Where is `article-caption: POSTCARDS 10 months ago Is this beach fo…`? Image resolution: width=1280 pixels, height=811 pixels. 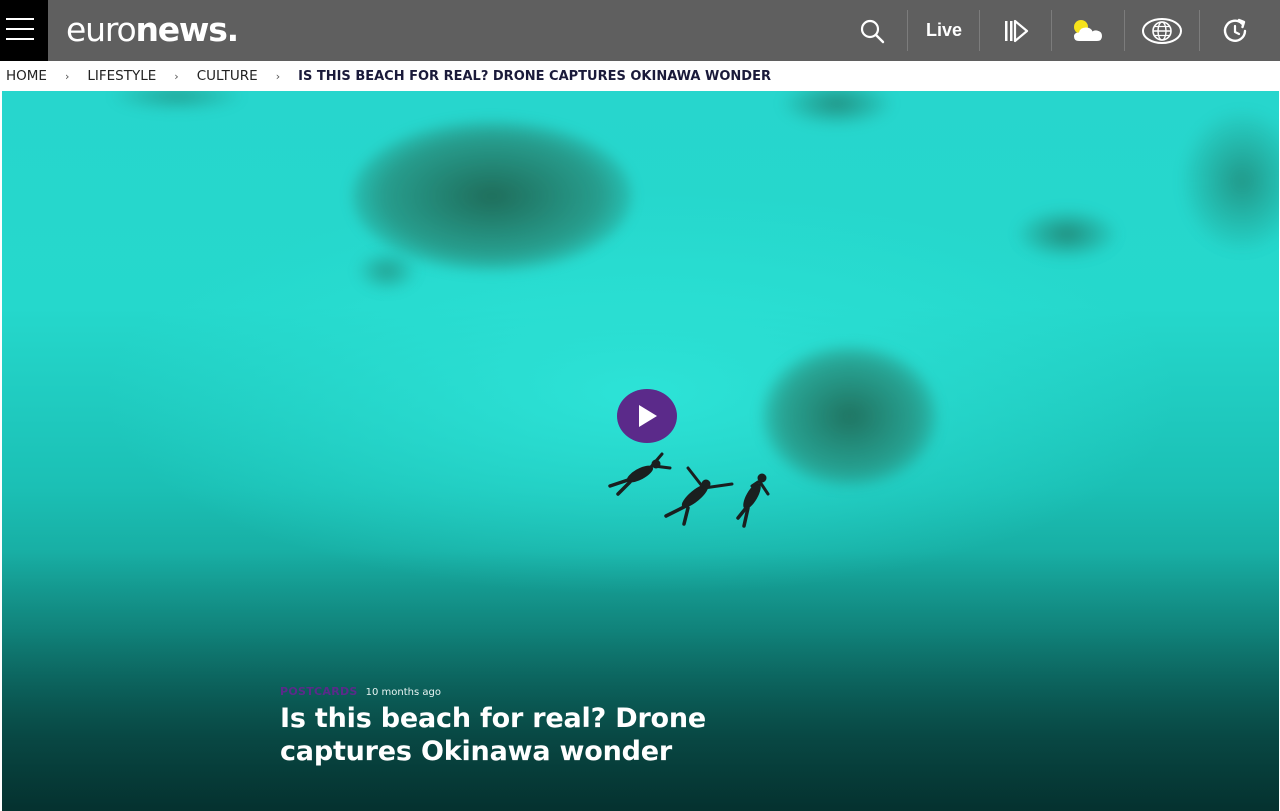
article-caption: POSTCARDS 10 months ago Is this beach fo… is located at coordinates (540, 726).